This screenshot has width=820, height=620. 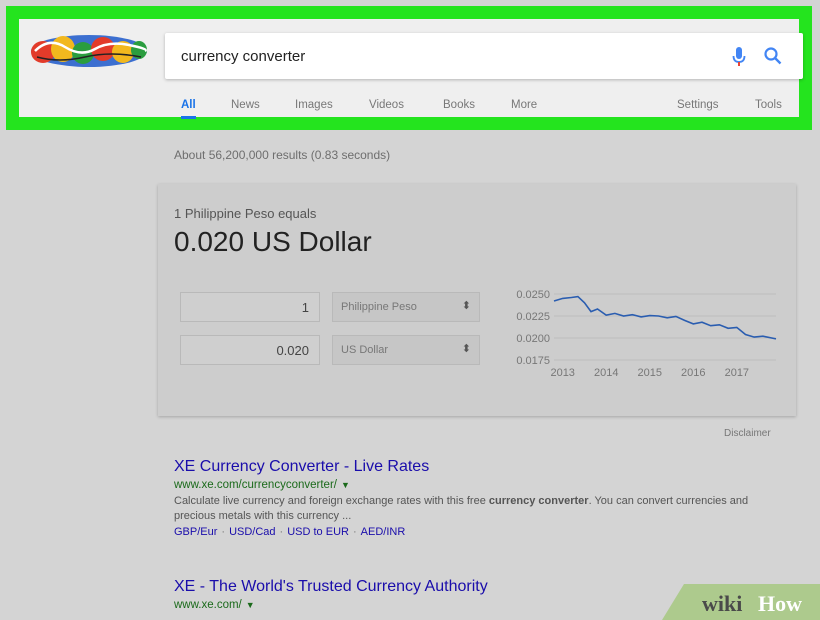 I want to click on to-currency-select: US Dollar ⬍, so click(x=406, y=350).